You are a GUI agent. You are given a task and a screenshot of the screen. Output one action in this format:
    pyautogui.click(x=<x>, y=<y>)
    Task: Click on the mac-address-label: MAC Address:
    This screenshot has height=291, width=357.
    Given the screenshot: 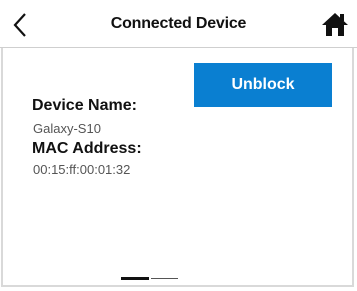 What is the action you would take?
    pyautogui.click(x=87, y=148)
    